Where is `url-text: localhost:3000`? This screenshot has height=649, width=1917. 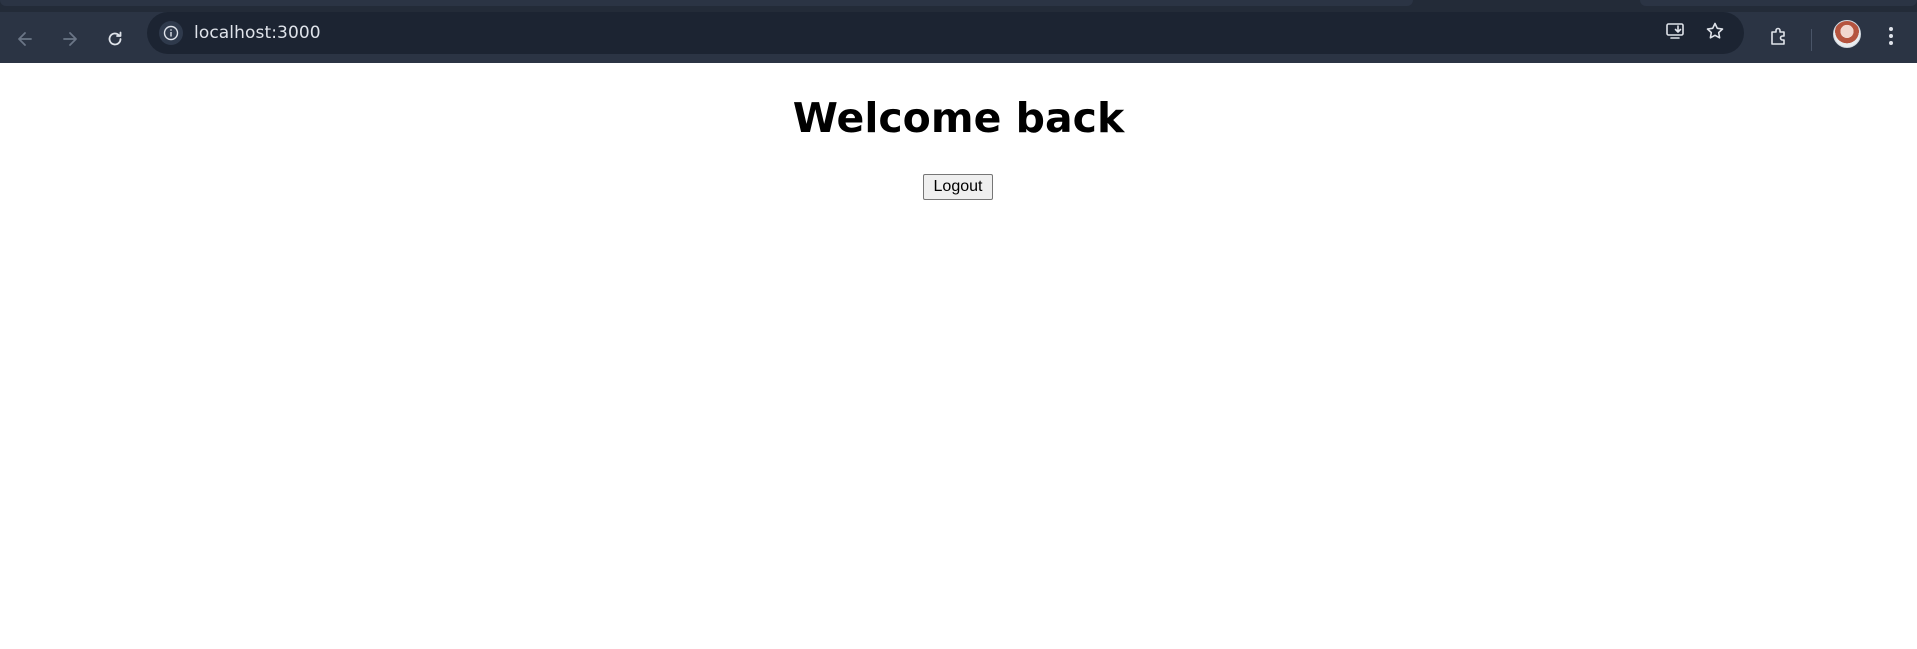
url-text: localhost:3000 is located at coordinates (257, 33).